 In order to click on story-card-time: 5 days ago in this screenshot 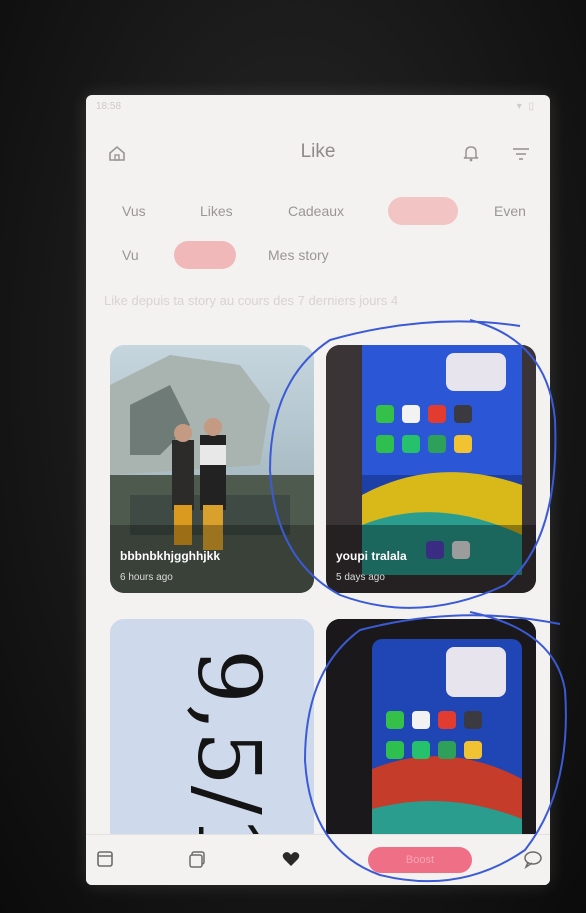, I will do `click(360, 577)`.